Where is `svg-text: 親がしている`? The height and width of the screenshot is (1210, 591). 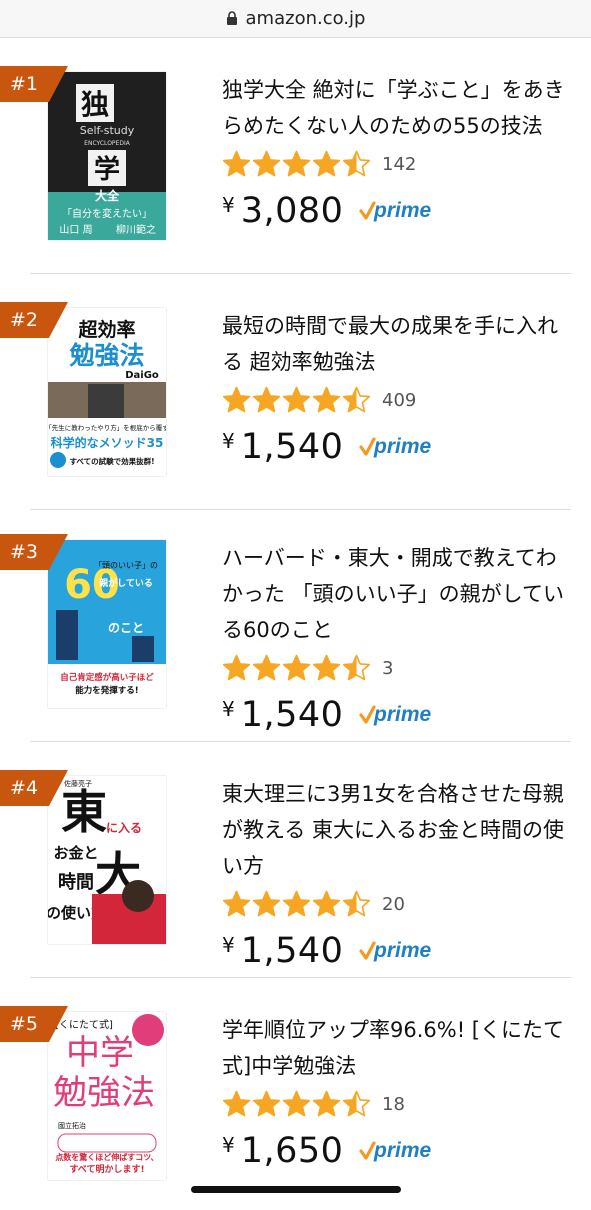
svg-text: 親がしている is located at coordinates (126, 583).